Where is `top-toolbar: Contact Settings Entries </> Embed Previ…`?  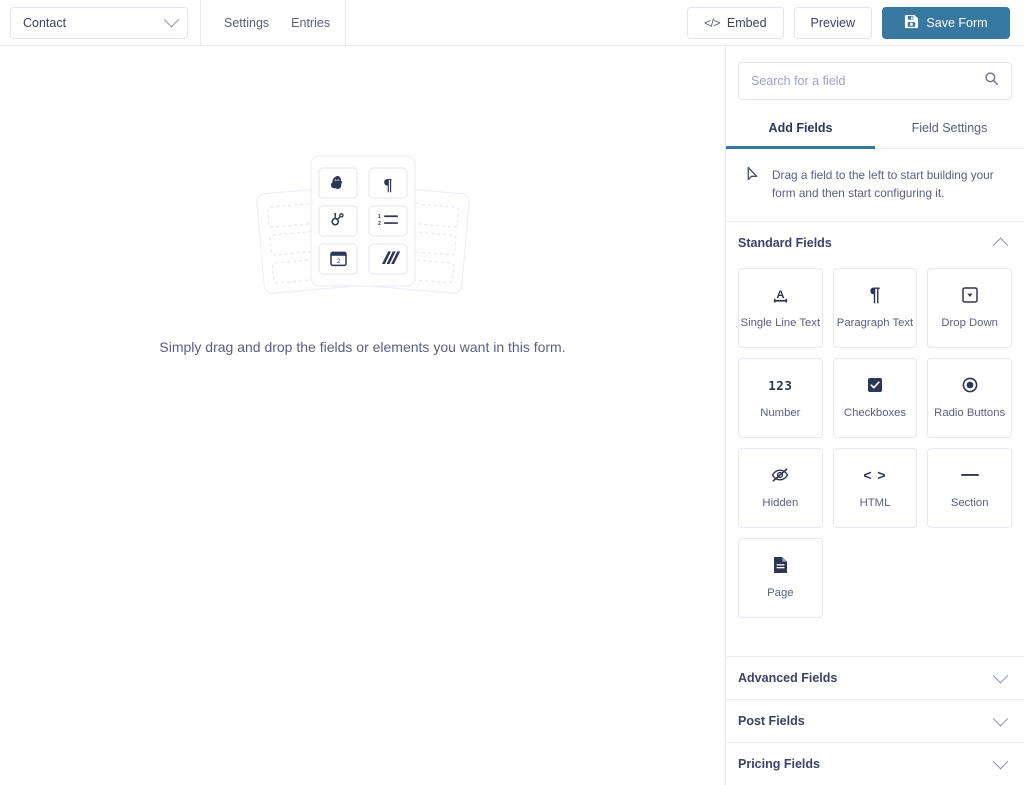
top-toolbar: Contact Settings Entries </> Embed Previ… is located at coordinates (512, 23).